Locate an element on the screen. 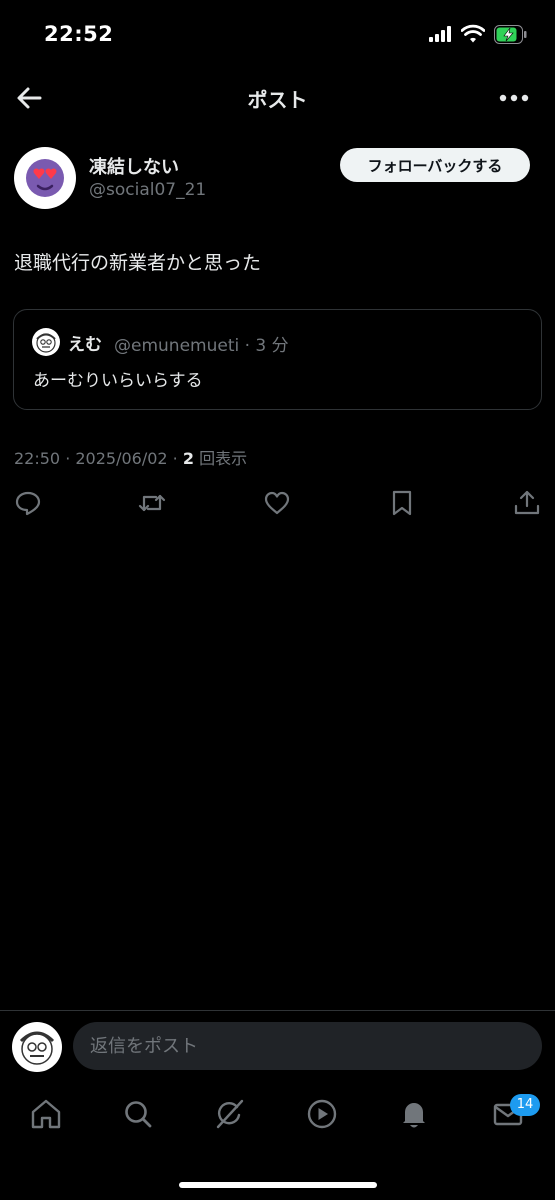 Image resolution: width=555 pixels, height=1200 pixels. author-handle: @social07_21 is located at coordinates (147, 190).